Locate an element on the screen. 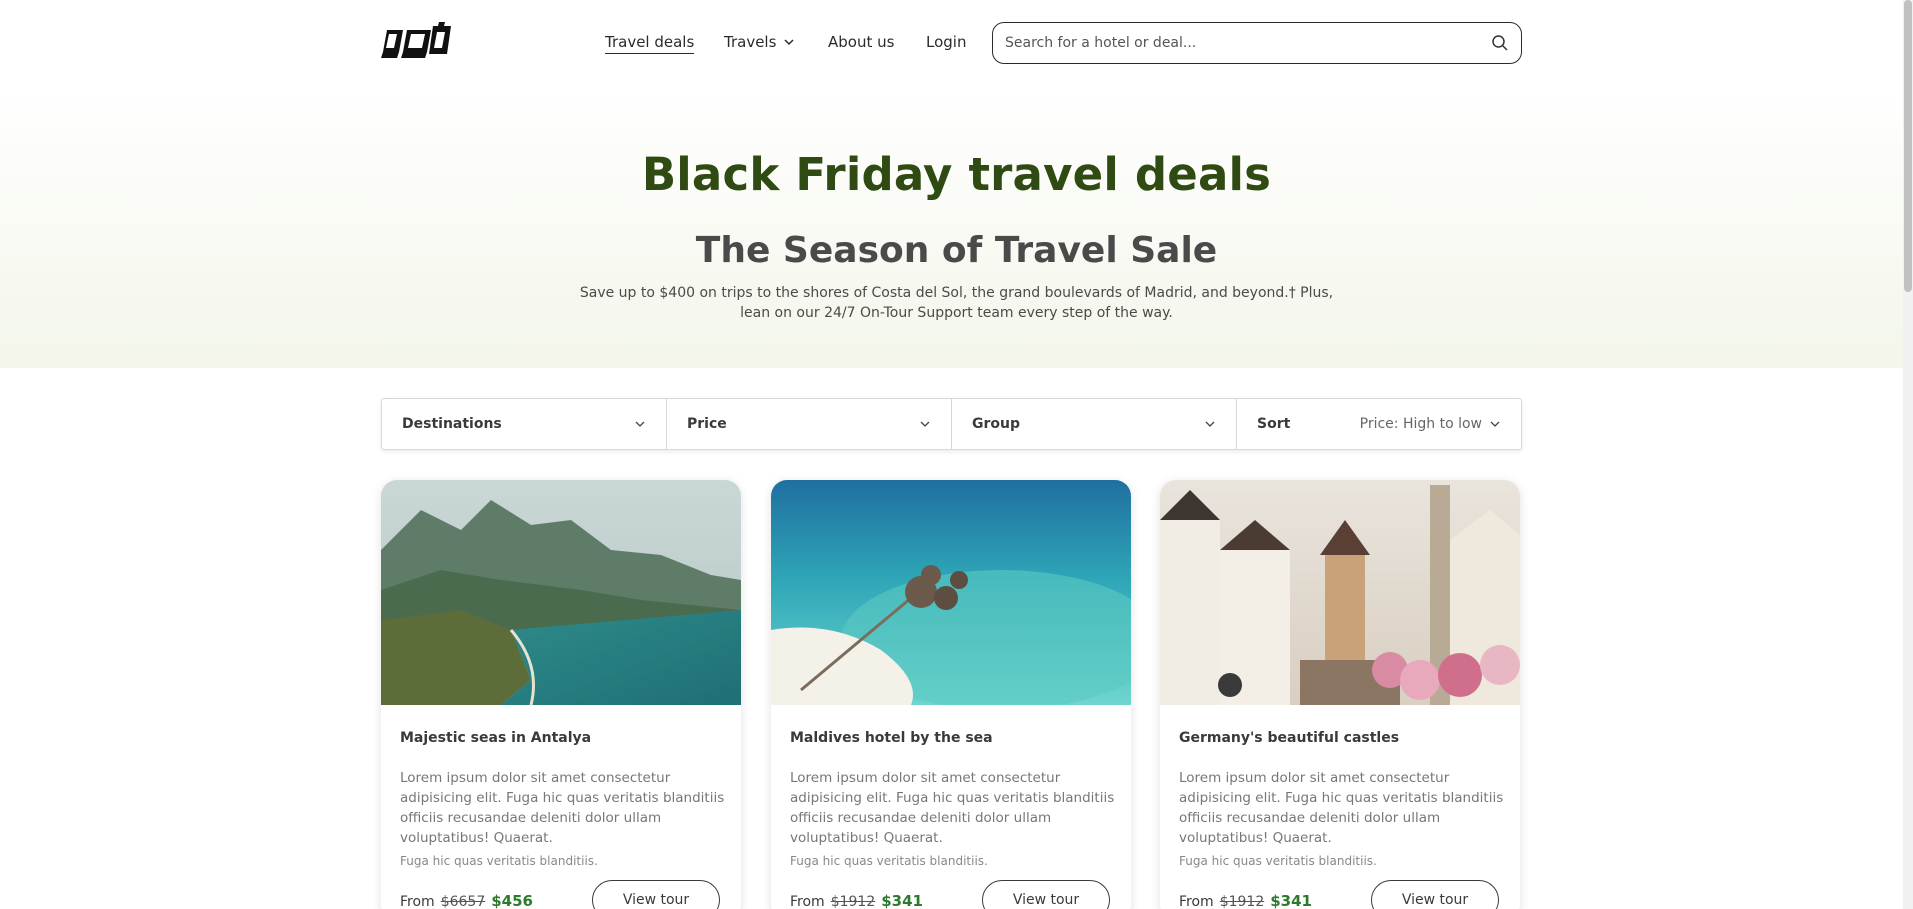  old-price: $6657 is located at coordinates (463, 901).